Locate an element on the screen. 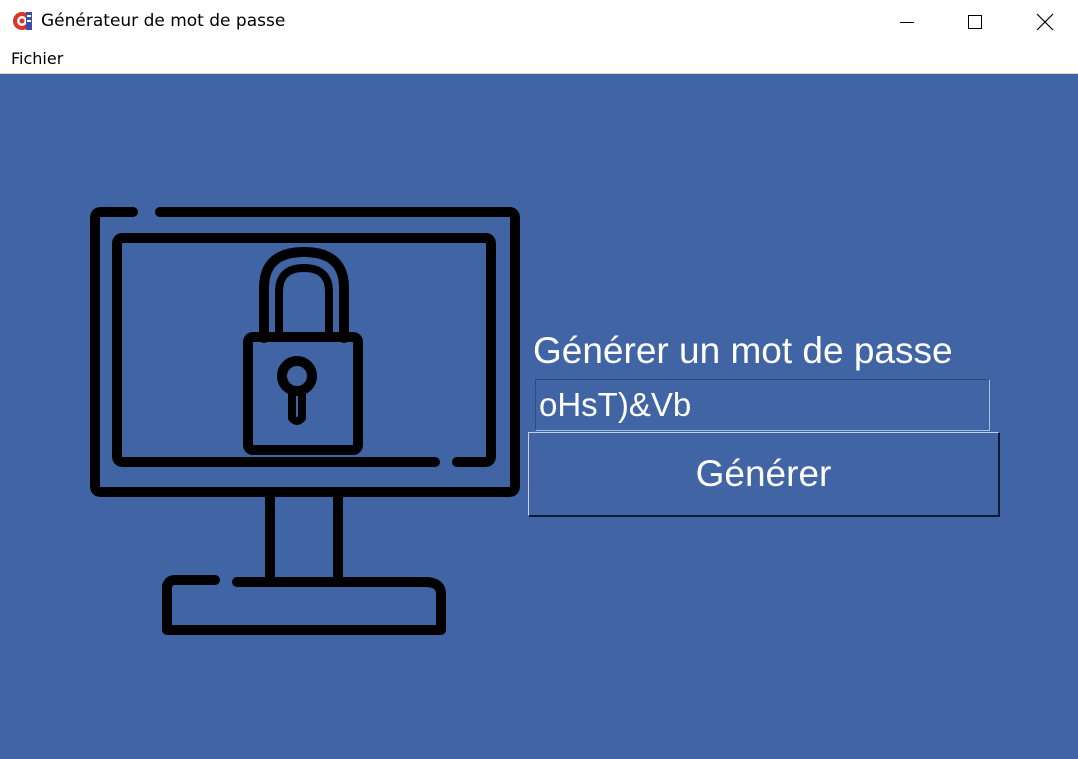  title-bar: Générateur de mot de passe is located at coordinates (539, 21).